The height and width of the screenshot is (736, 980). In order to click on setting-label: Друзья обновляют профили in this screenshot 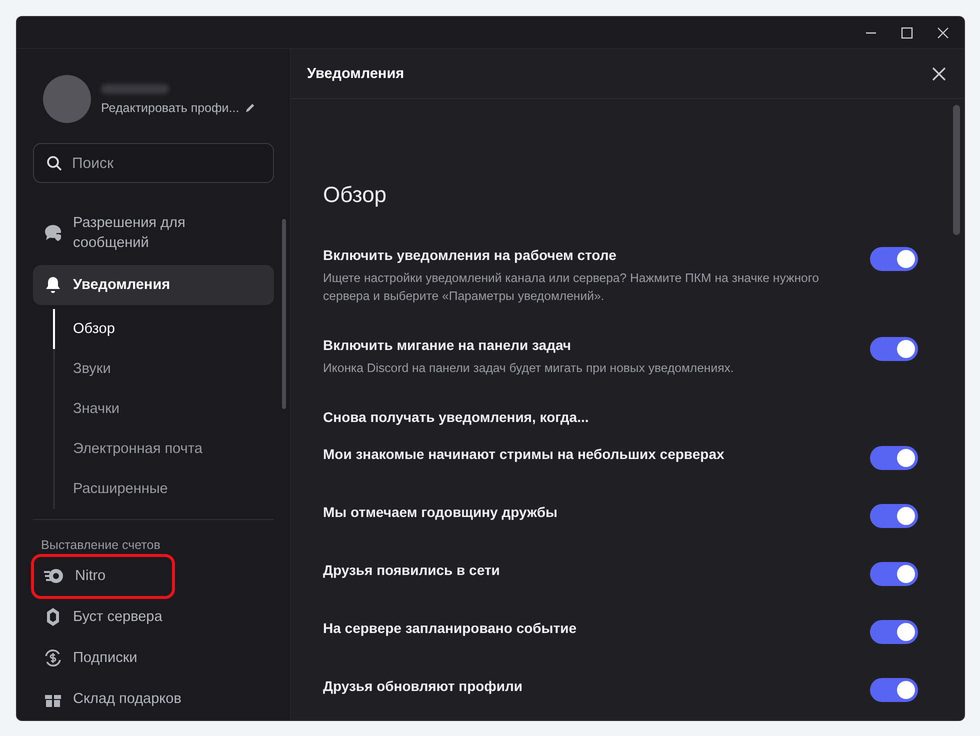, I will do `click(423, 686)`.